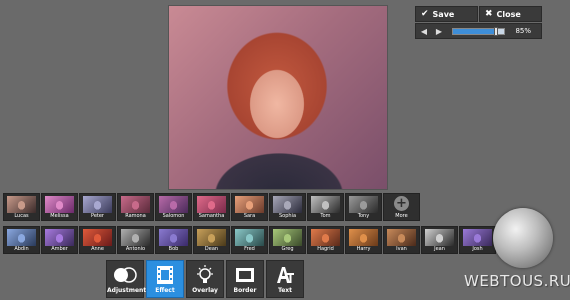 Image resolution: width=570 pixels, height=300 pixels. Describe the element at coordinates (173, 249) in the screenshot. I see `effect-label: Bob` at that location.